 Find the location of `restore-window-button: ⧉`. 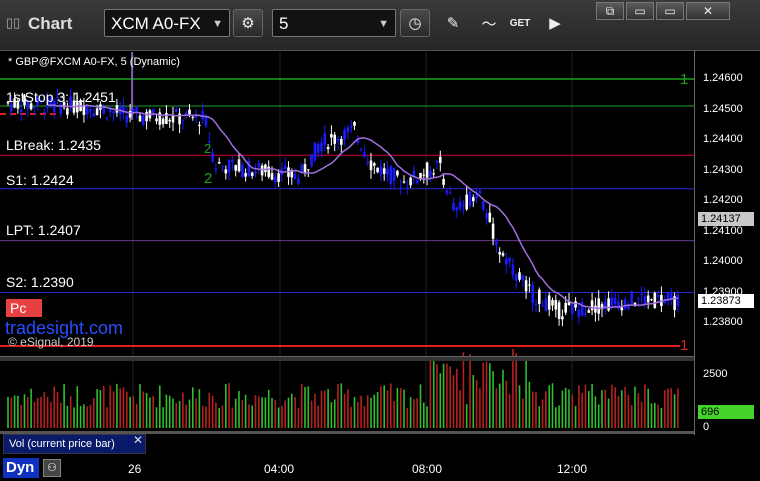

restore-window-button: ⧉ is located at coordinates (610, 11).